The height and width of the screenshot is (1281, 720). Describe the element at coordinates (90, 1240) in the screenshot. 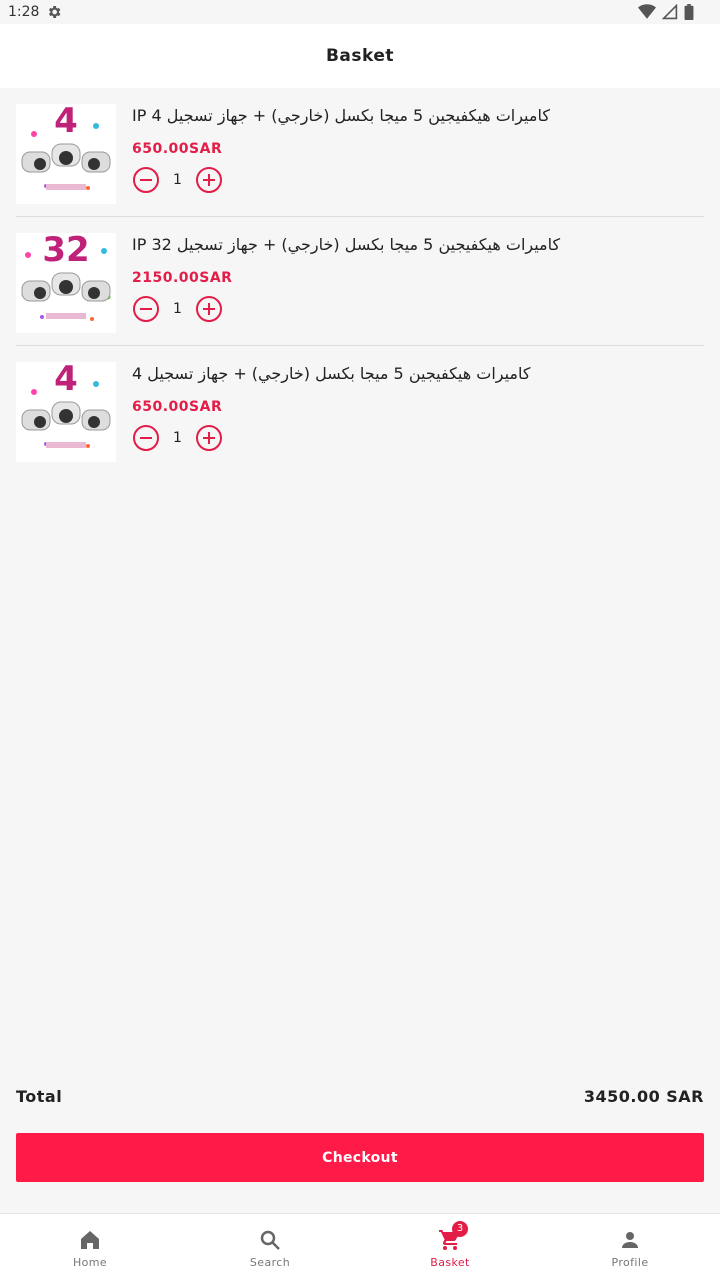

I see `home-icon` at that location.